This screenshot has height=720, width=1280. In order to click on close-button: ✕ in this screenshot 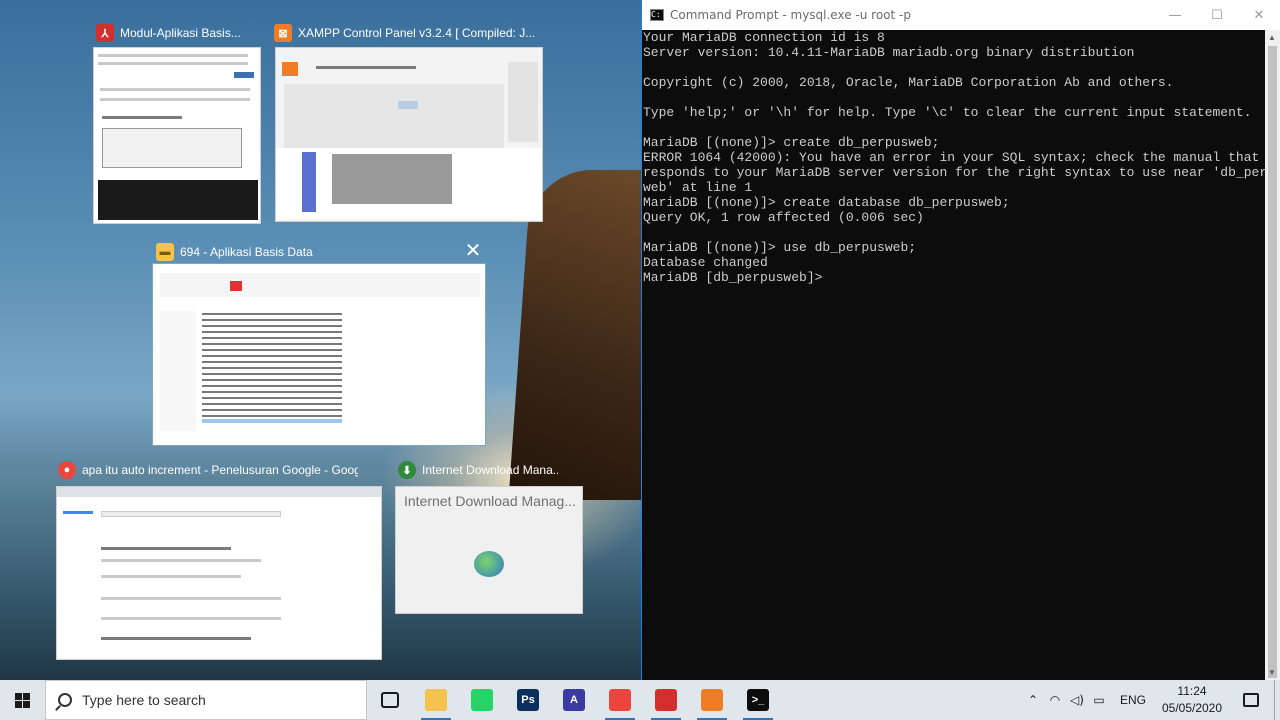, I will do `click(1259, 15)`.